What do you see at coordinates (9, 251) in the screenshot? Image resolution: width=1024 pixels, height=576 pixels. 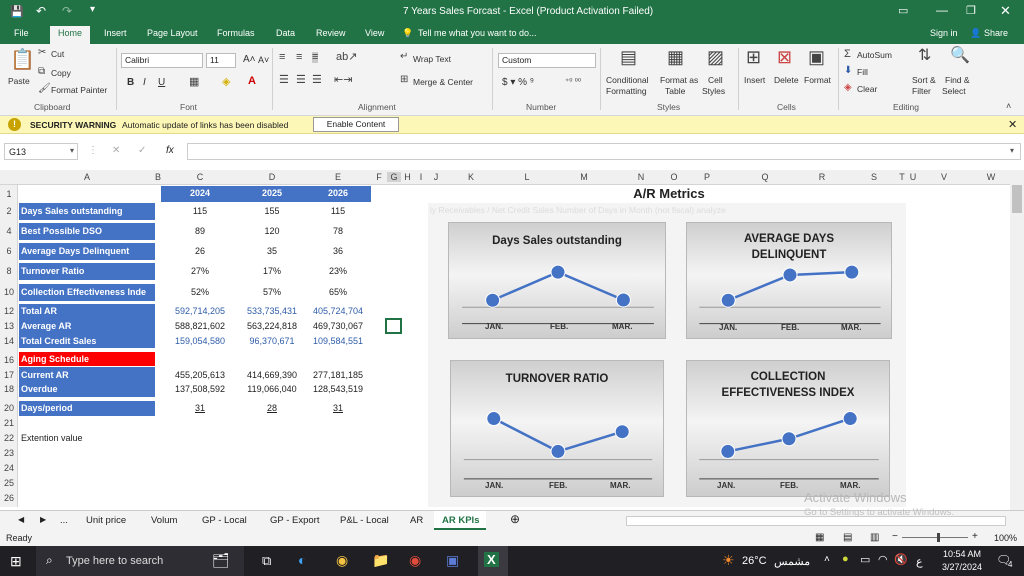 I see `row-header: 6` at bounding box center [9, 251].